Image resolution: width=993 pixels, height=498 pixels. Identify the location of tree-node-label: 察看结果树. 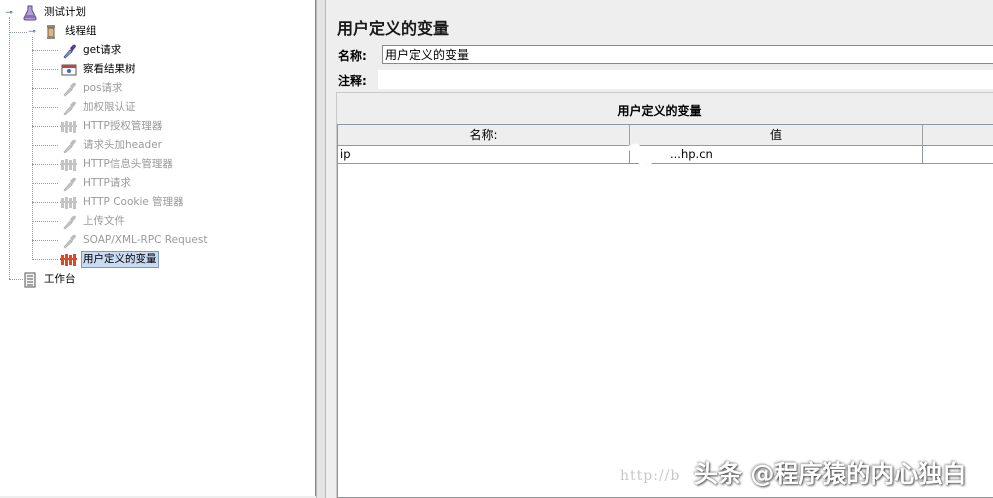
(109, 69).